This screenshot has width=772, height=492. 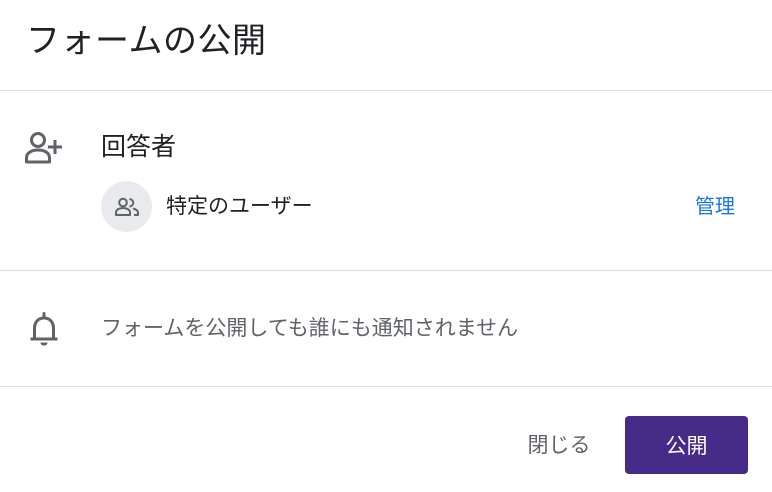 I want to click on audience-avatar, so click(x=126, y=206).